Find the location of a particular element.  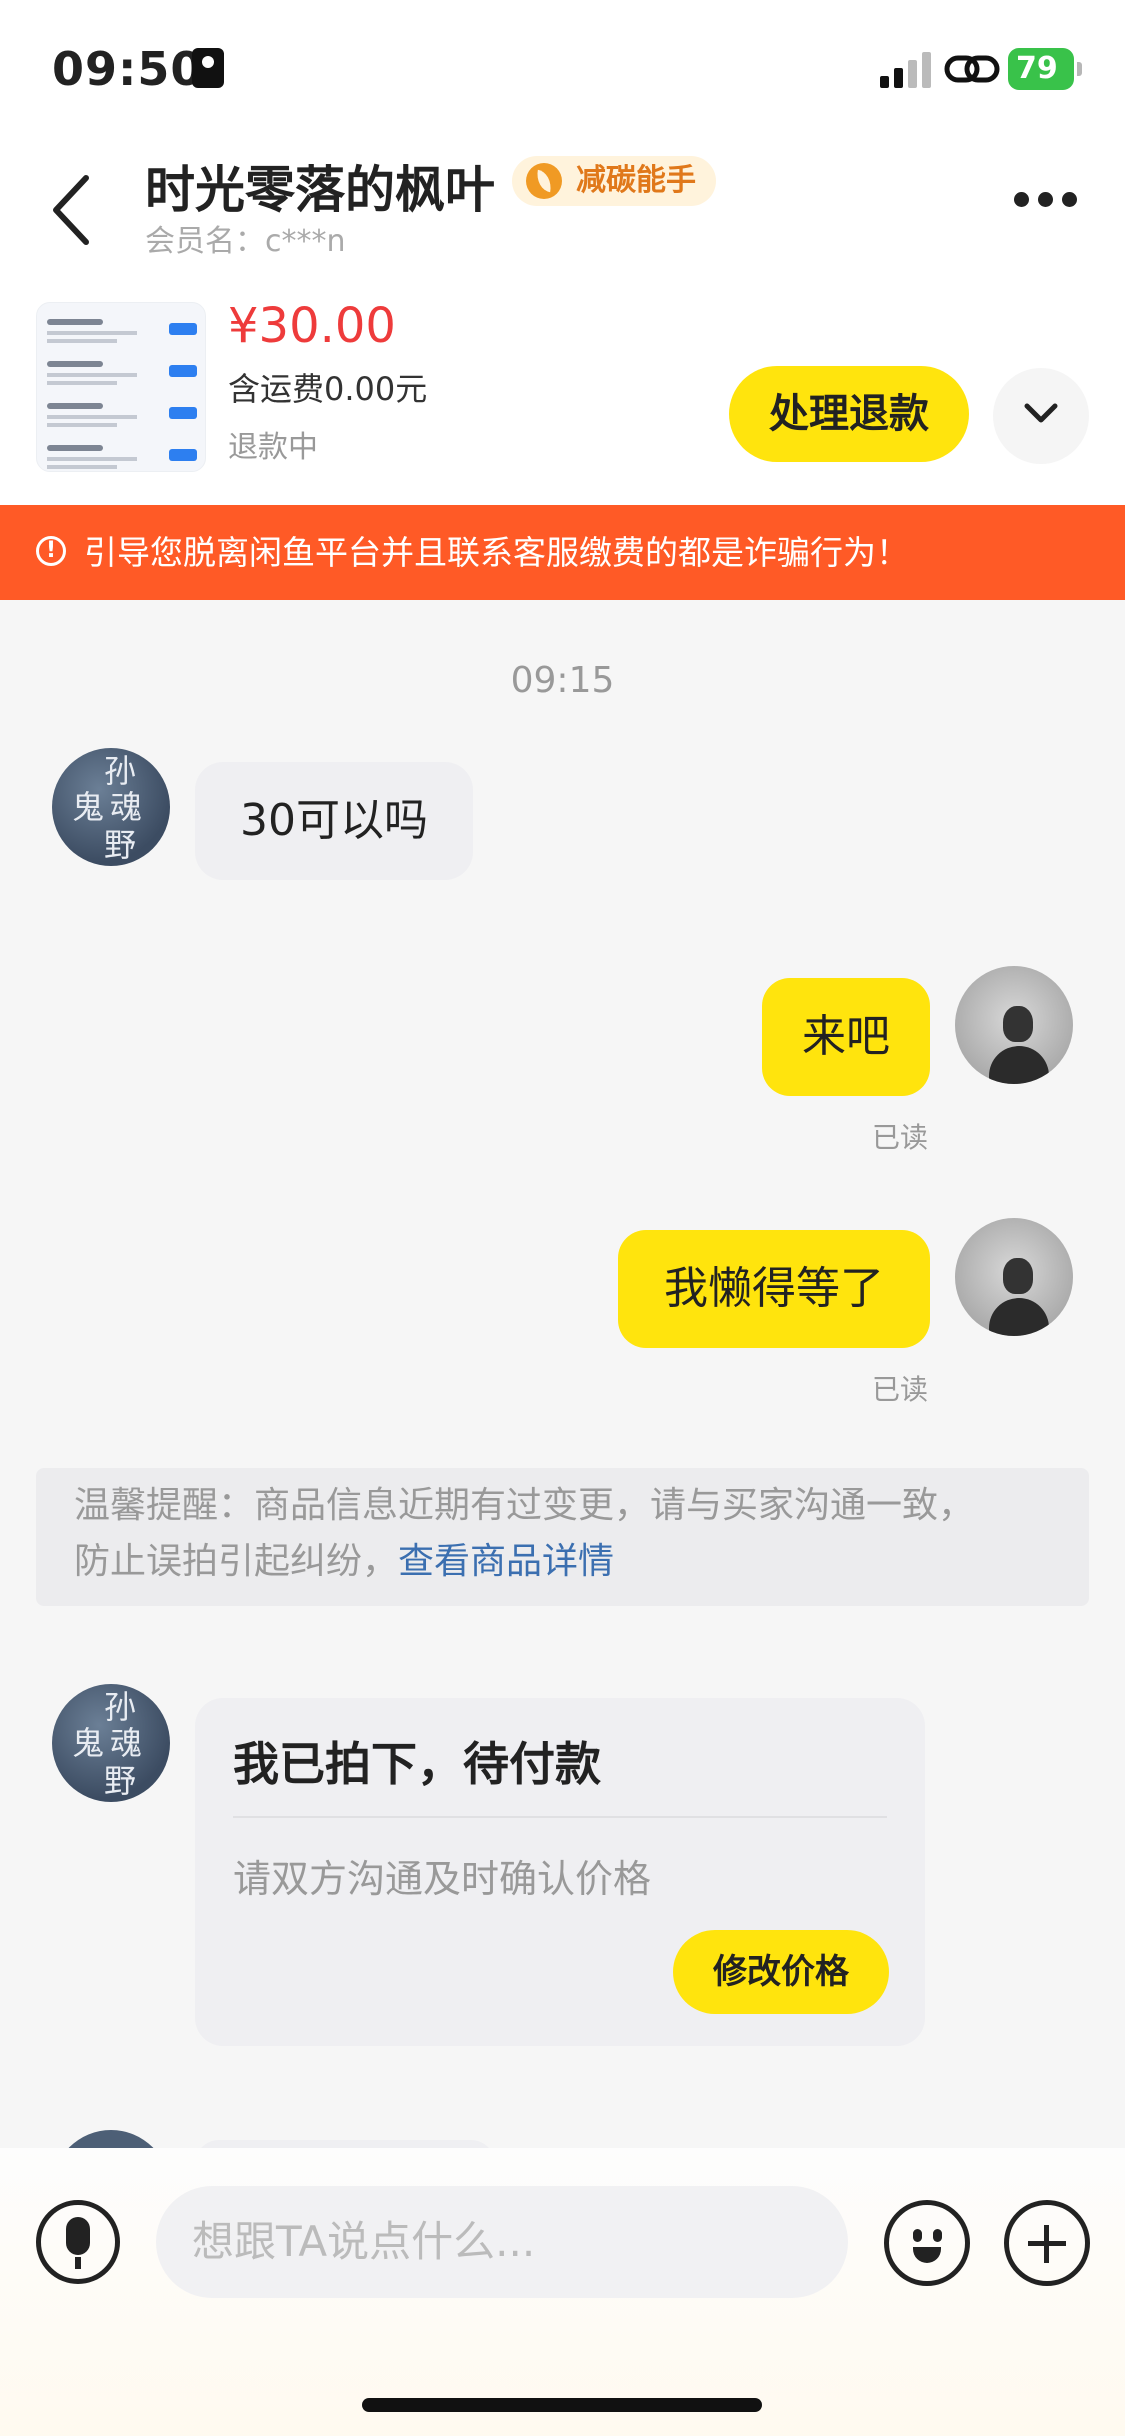

message-bubble: 我懒得等了 is located at coordinates (774, 1289).